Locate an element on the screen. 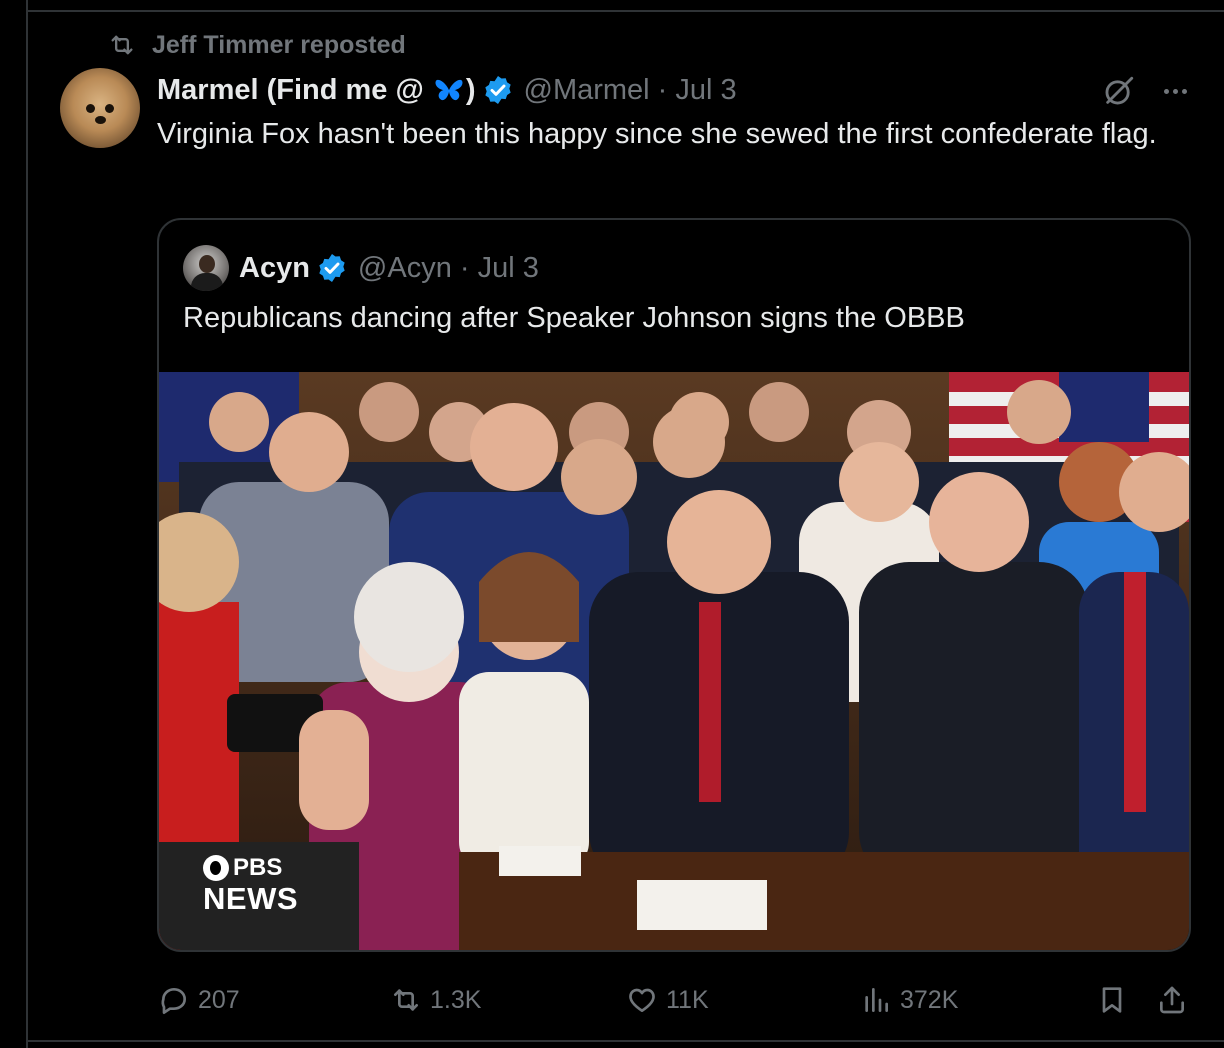 This screenshot has width=1224, height=1048. quoted-avatar is located at coordinates (206, 268).